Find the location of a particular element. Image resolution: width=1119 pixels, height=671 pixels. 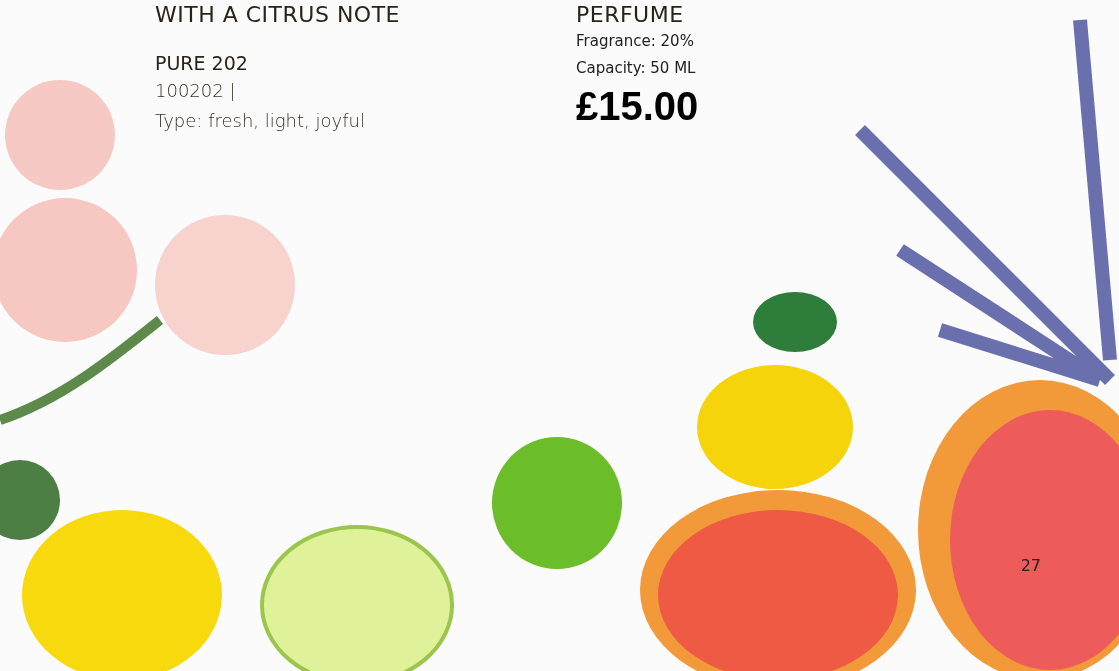

product-type: Type: fresh, light, joyful is located at coordinates (260, 121).